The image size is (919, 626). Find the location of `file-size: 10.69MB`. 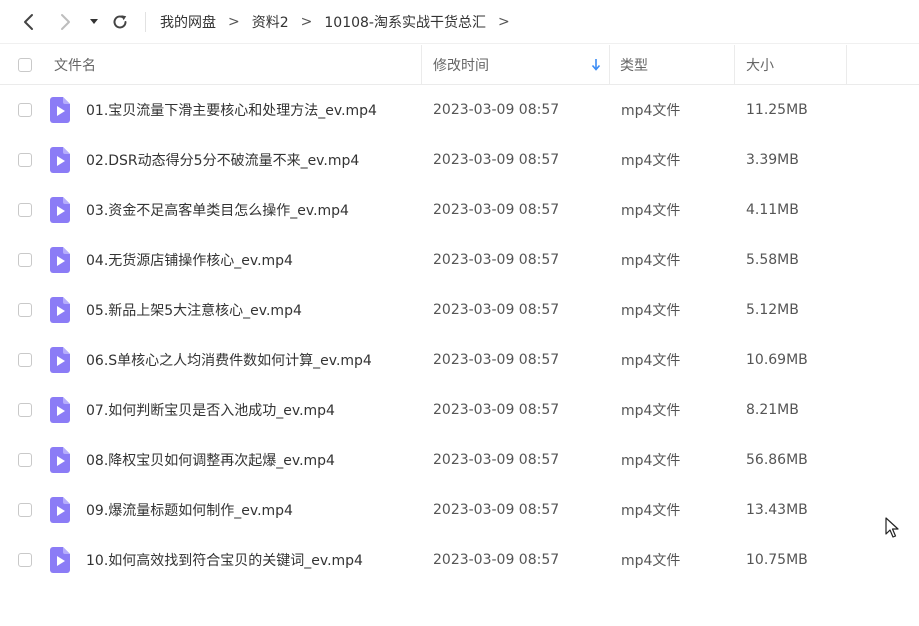

file-size: 10.69MB is located at coordinates (777, 360).